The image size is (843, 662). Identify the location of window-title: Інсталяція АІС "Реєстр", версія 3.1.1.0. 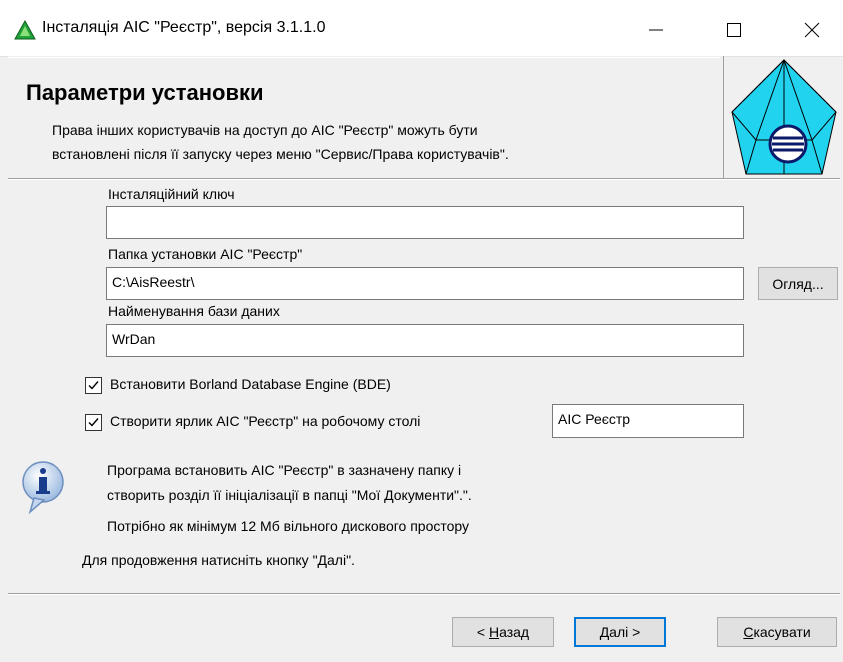
(184, 27).